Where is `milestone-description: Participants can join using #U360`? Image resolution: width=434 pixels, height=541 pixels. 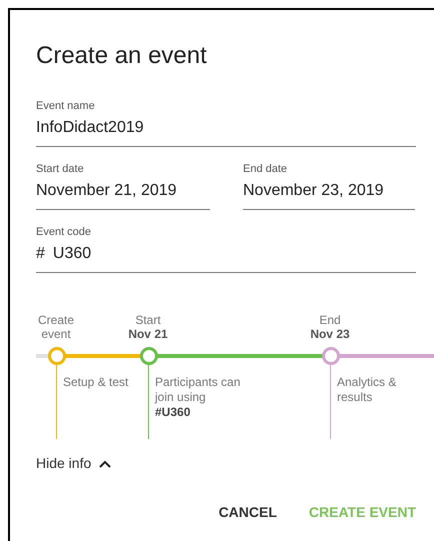 milestone-description: Participants can join using #U360 is located at coordinates (198, 397).